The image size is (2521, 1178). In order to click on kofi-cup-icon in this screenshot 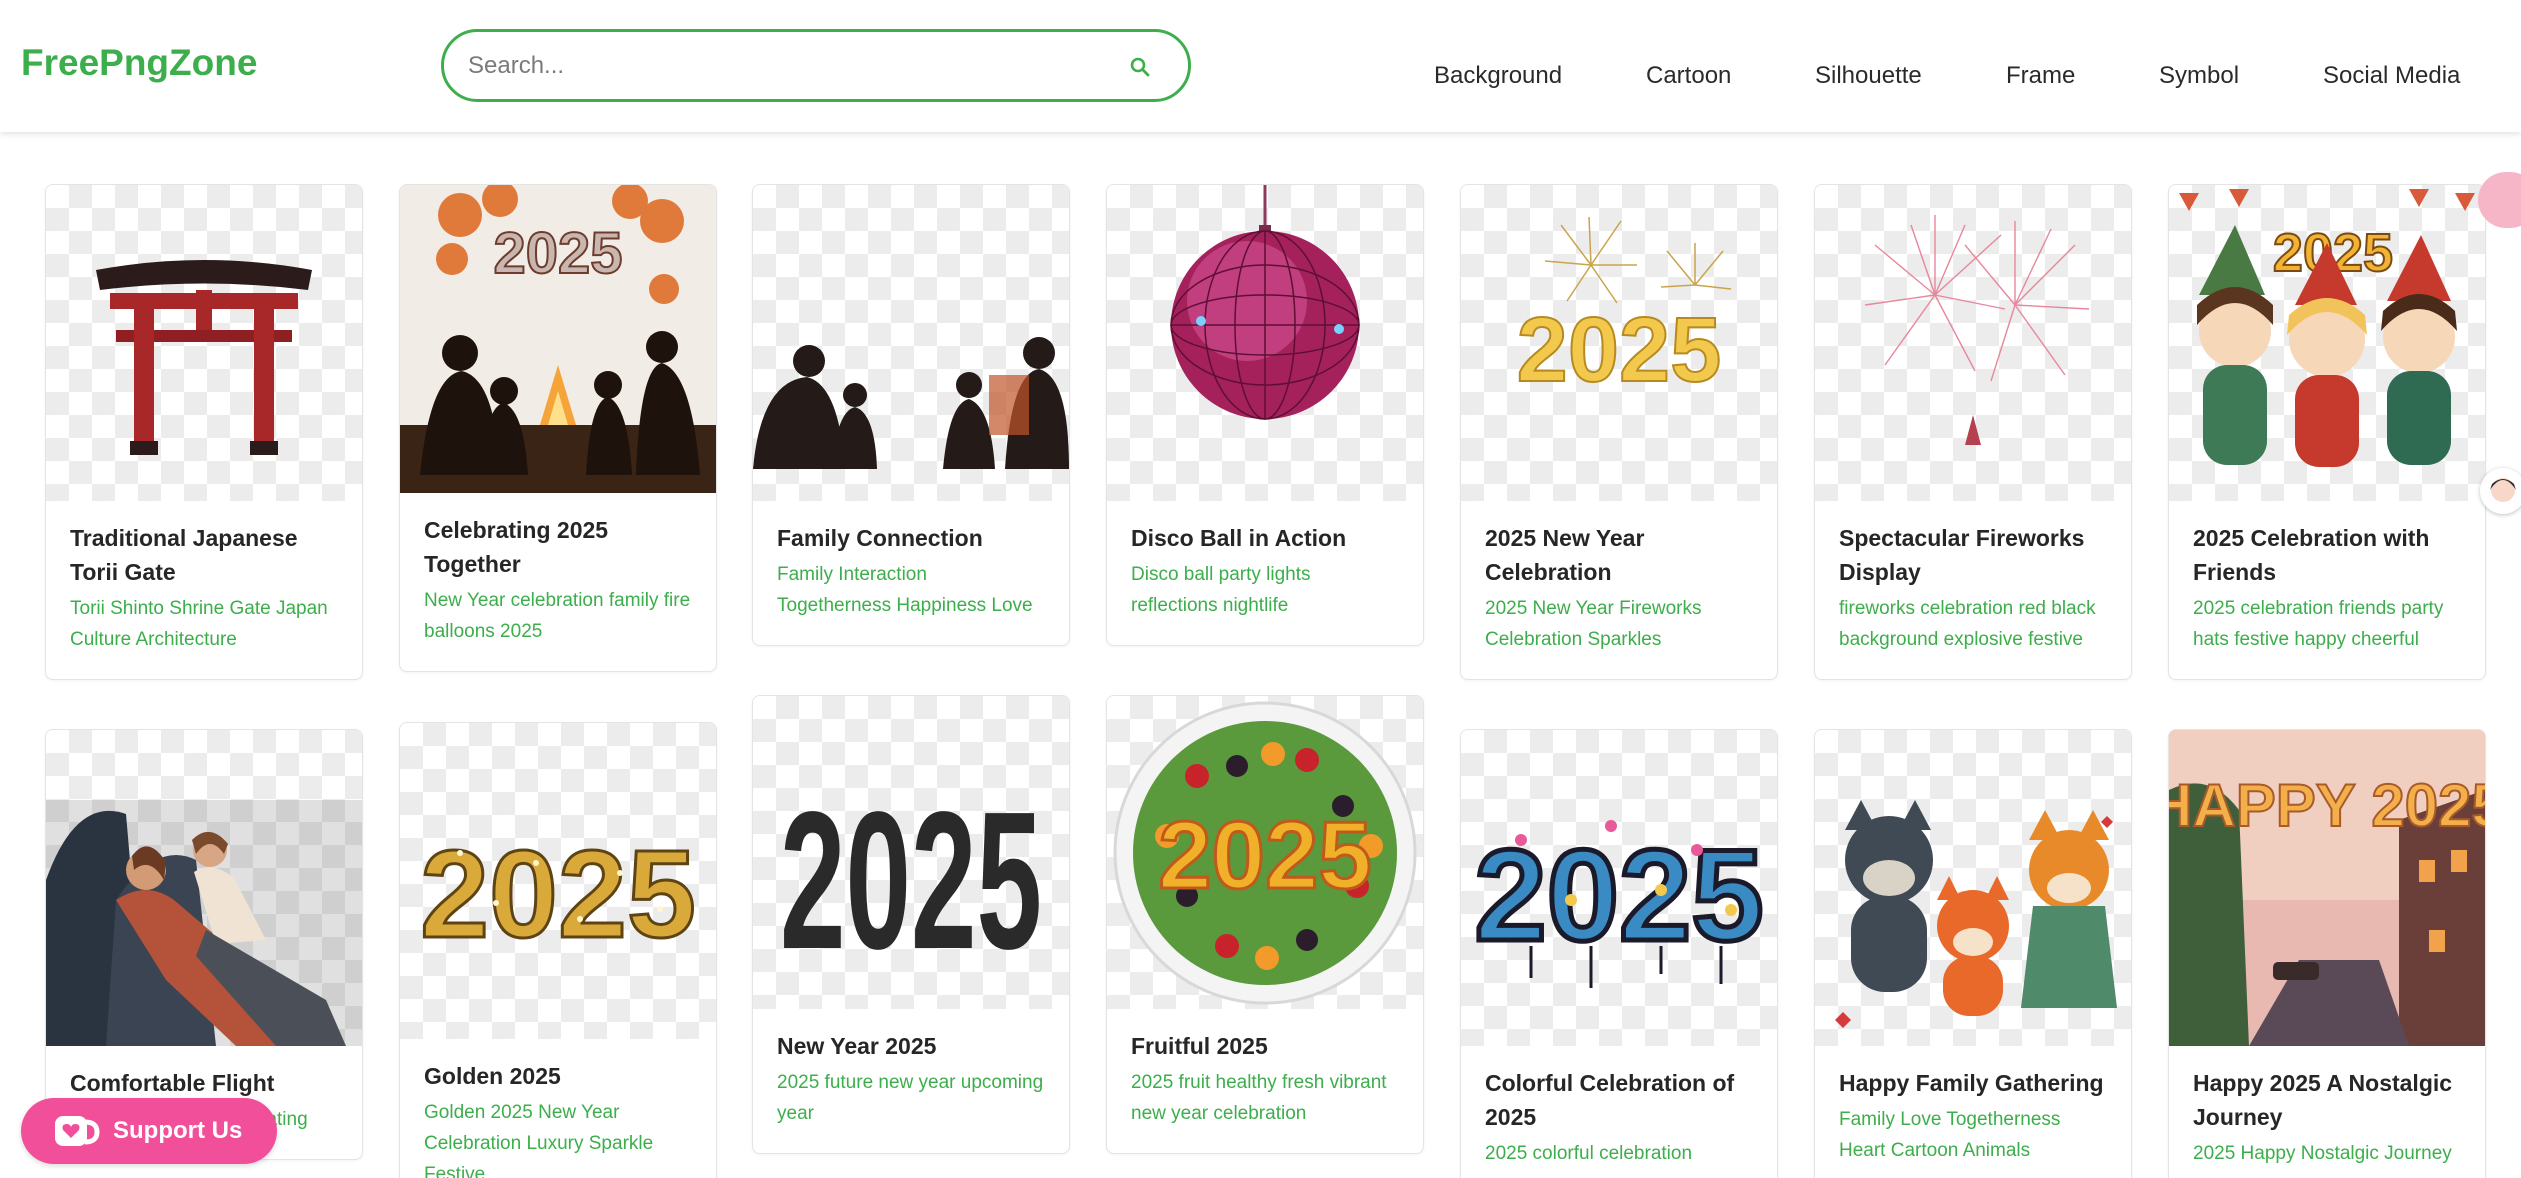, I will do `click(77, 1131)`.